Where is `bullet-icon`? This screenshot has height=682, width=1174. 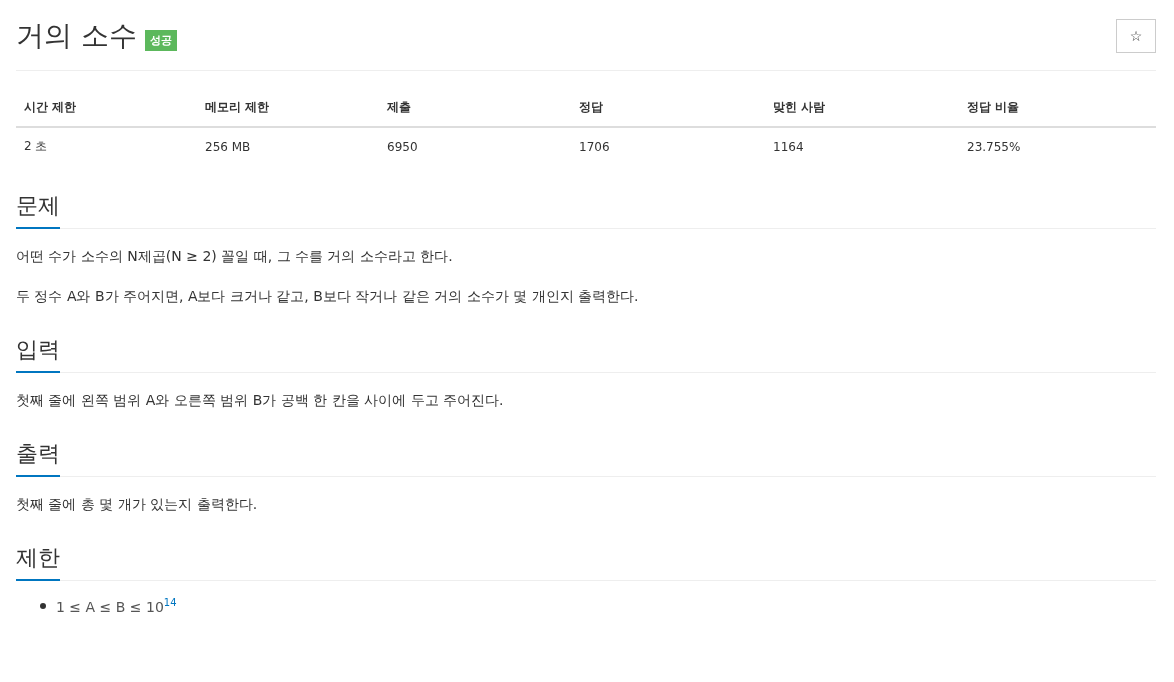 bullet-icon is located at coordinates (43, 605).